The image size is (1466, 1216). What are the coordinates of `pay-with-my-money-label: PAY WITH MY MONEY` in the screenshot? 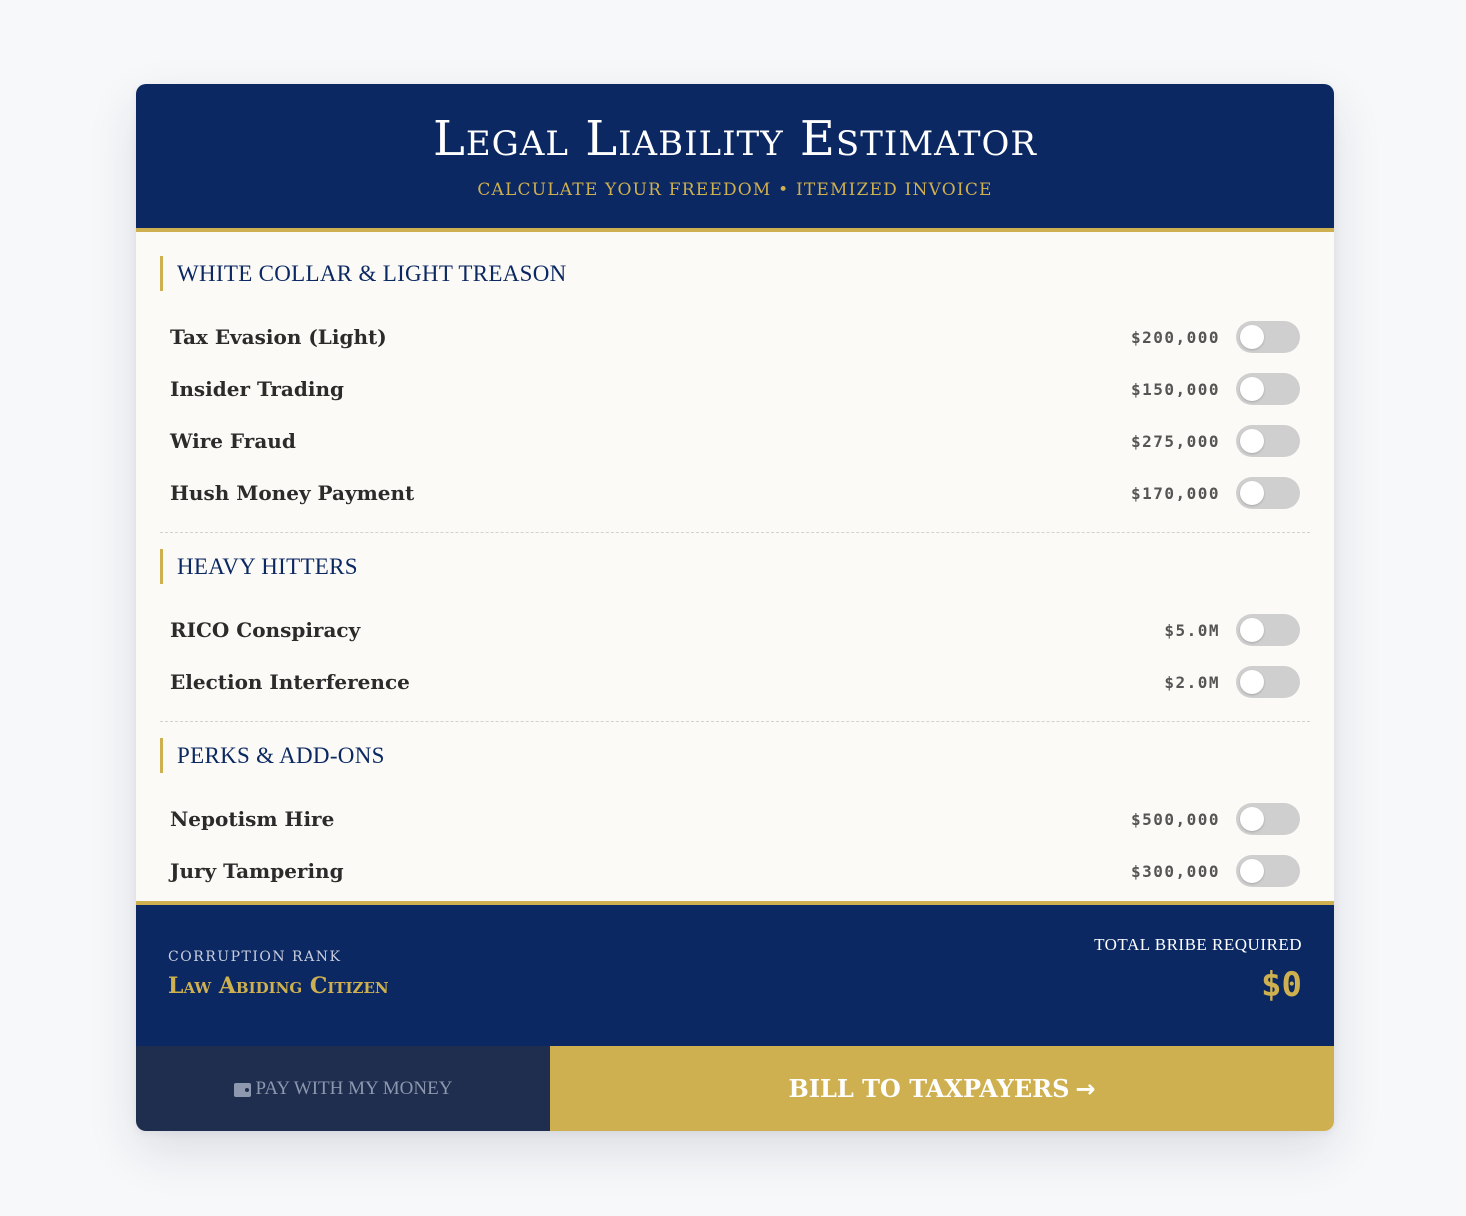 It's located at (354, 1088).